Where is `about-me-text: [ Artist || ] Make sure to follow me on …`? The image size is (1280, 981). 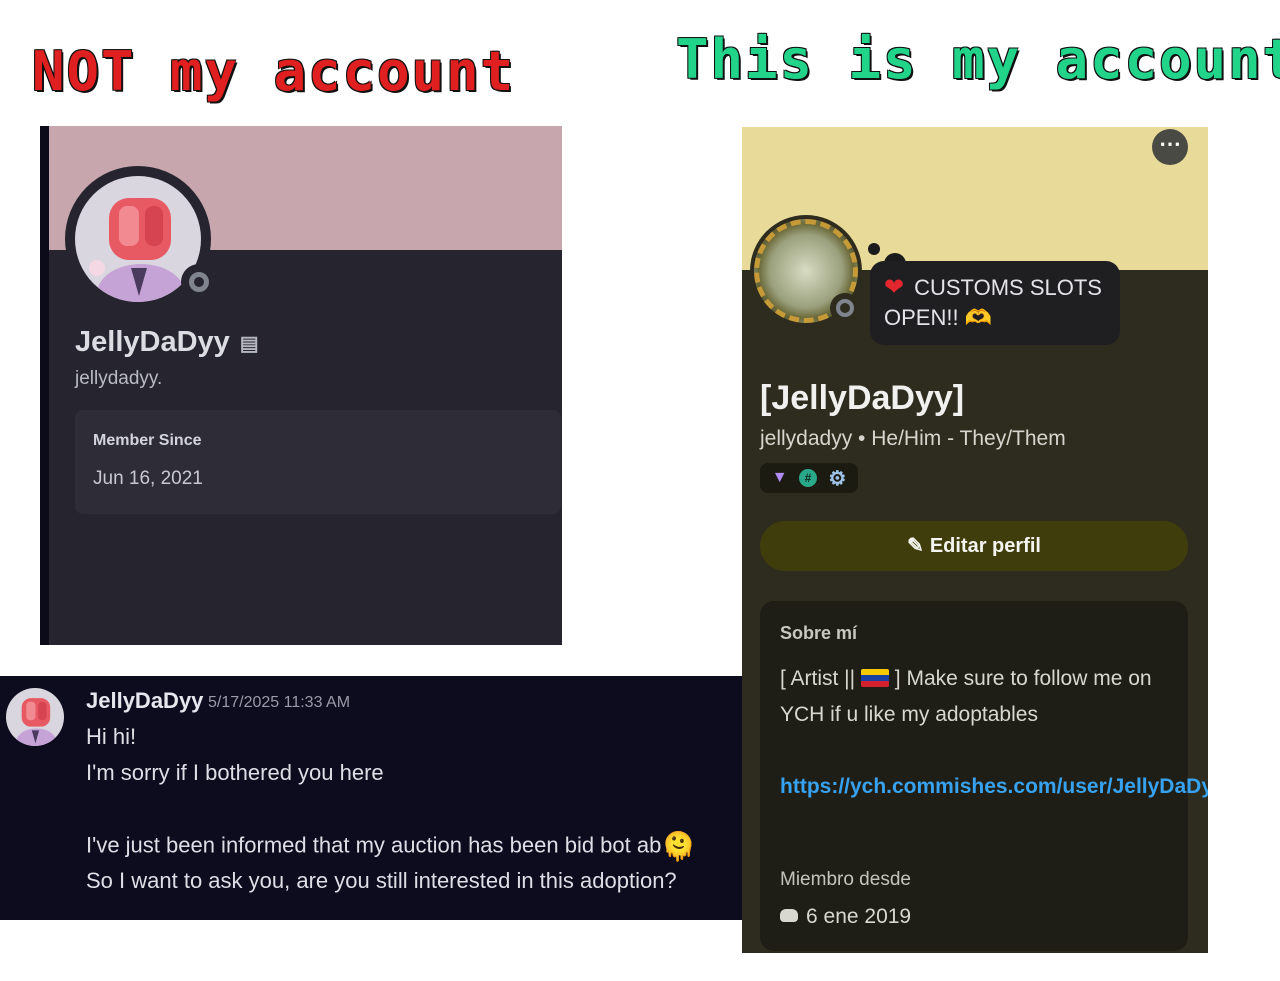 about-me-text: [ Artist || ] Make sure to follow me on … is located at coordinates (980, 697).